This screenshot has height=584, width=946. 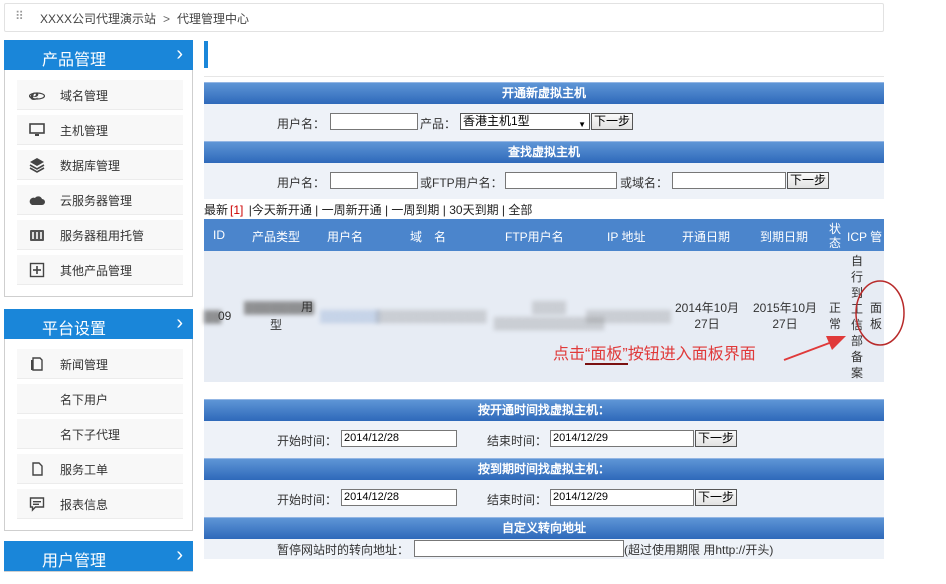 What do you see at coordinates (706, 237) in the screenshot?
I see `col-open-date: 开通日期` at bounding box center [706, 237].